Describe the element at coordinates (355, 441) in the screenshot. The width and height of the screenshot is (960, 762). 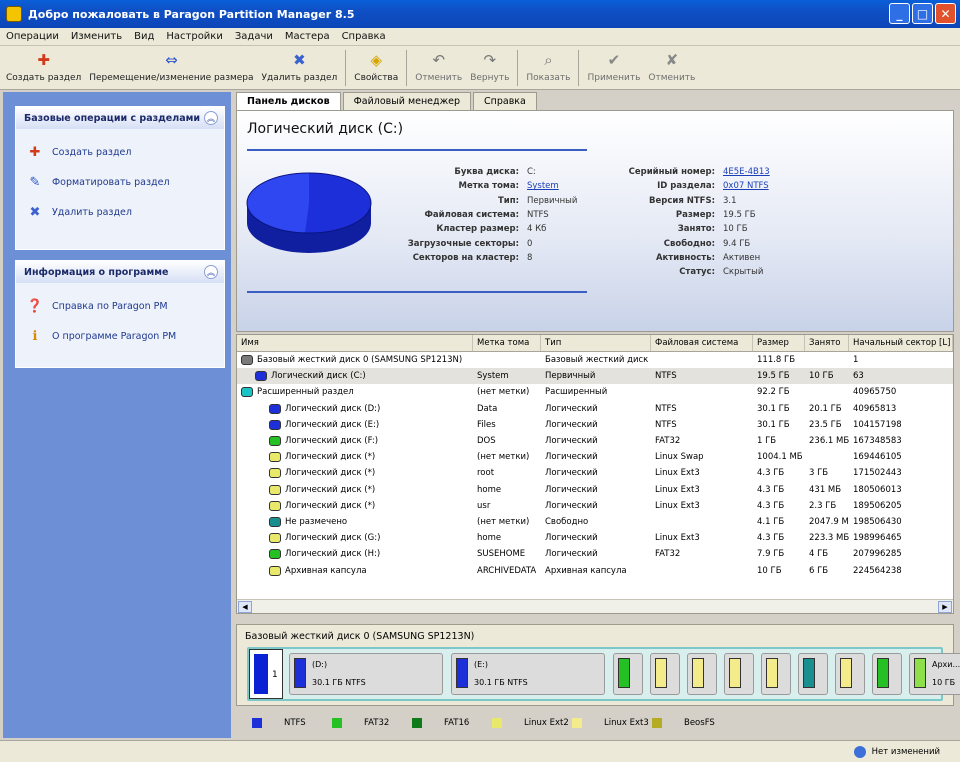
I see `cell-name: Логический диск (F:)` at that location.